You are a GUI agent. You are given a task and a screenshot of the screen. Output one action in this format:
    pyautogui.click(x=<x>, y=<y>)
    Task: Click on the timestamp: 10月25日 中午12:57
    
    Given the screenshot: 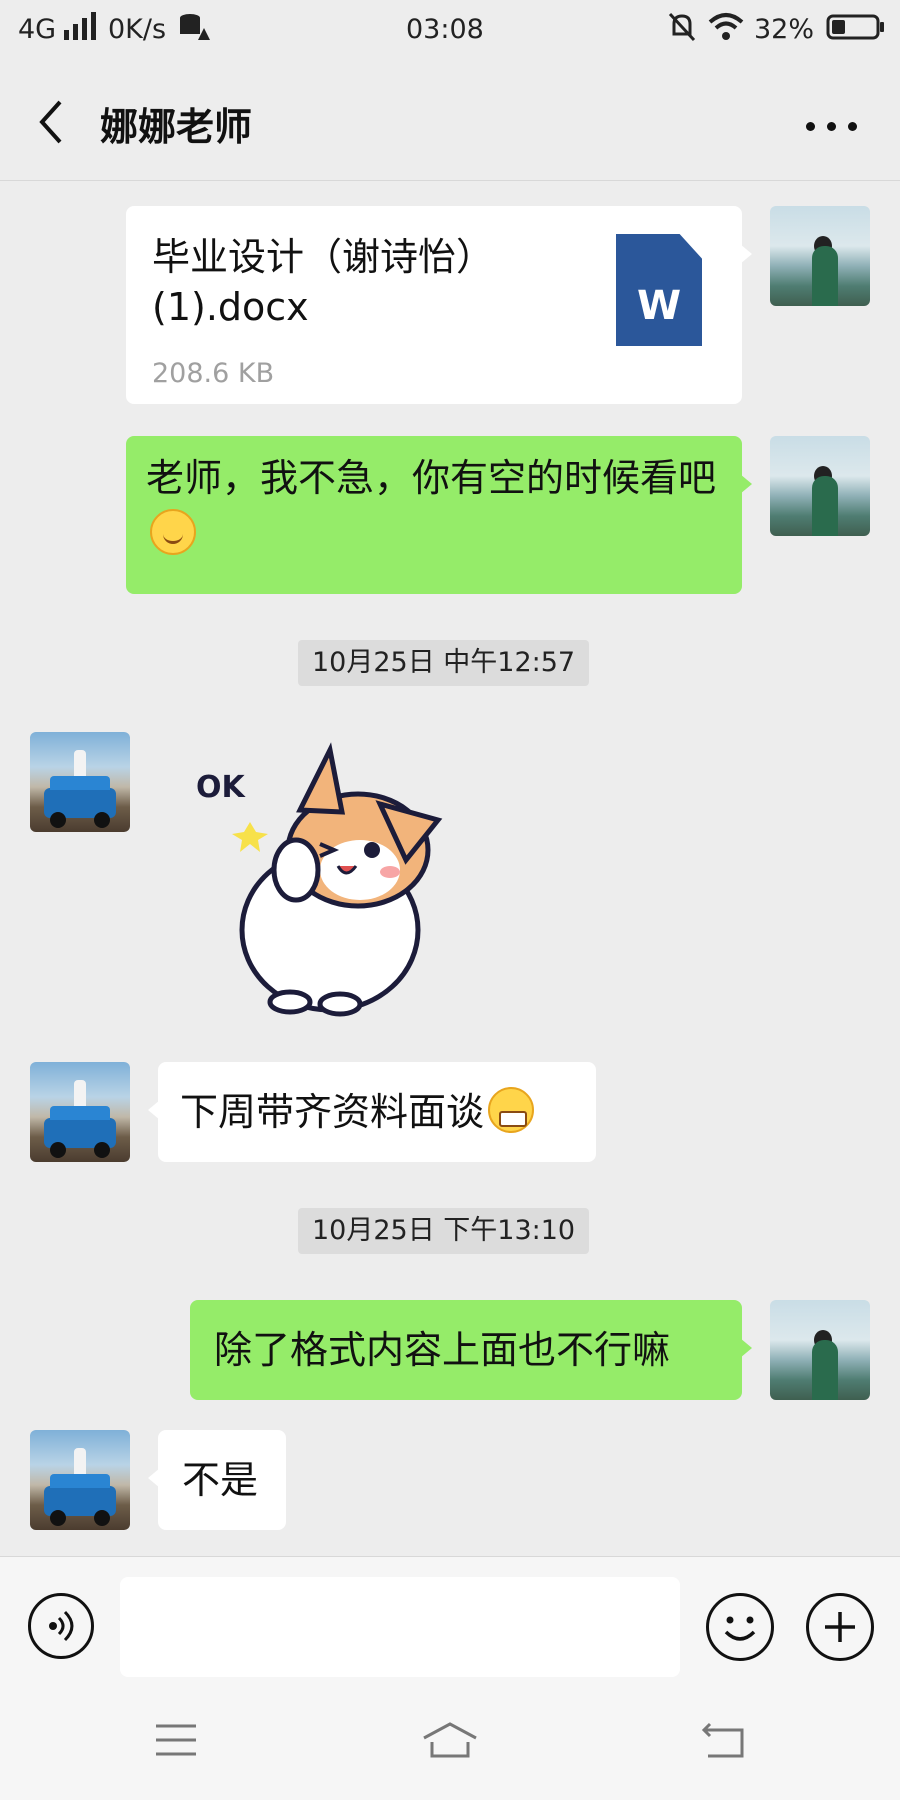 What is the action you would take?
    pyautogui.click(x=444, y=663)
    